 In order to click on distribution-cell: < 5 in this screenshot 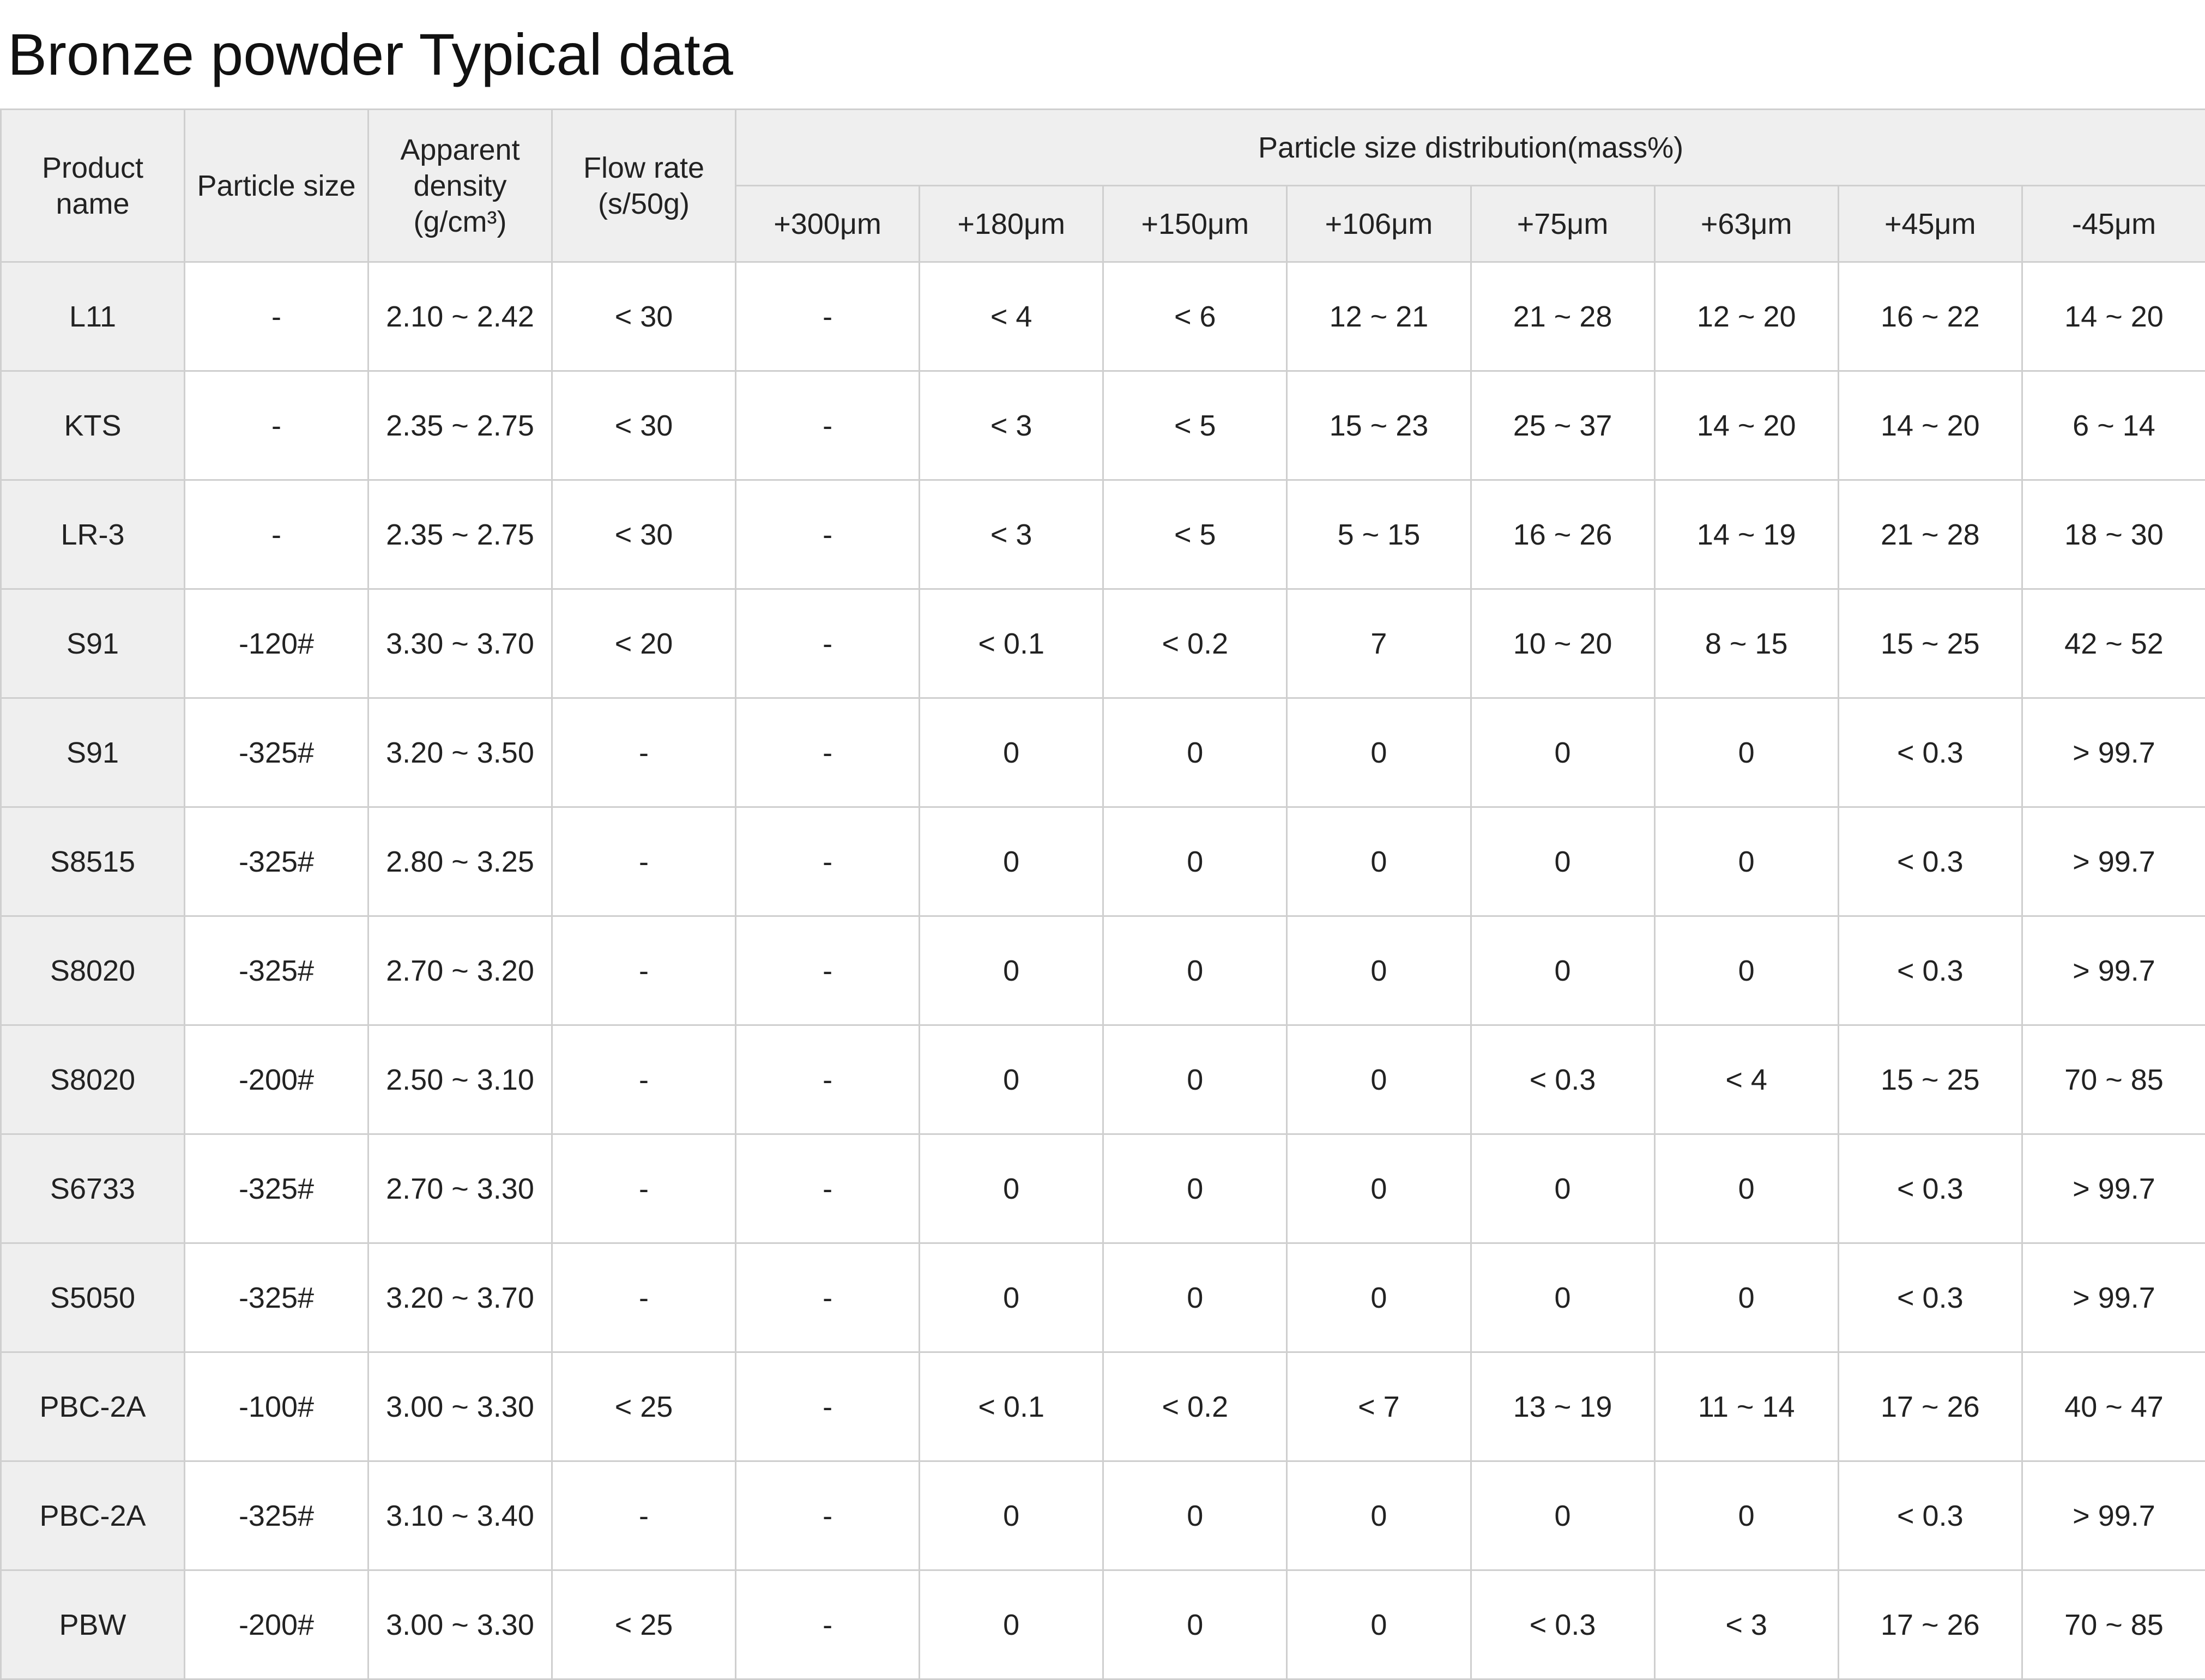, I will do `click(1195, 534)`.